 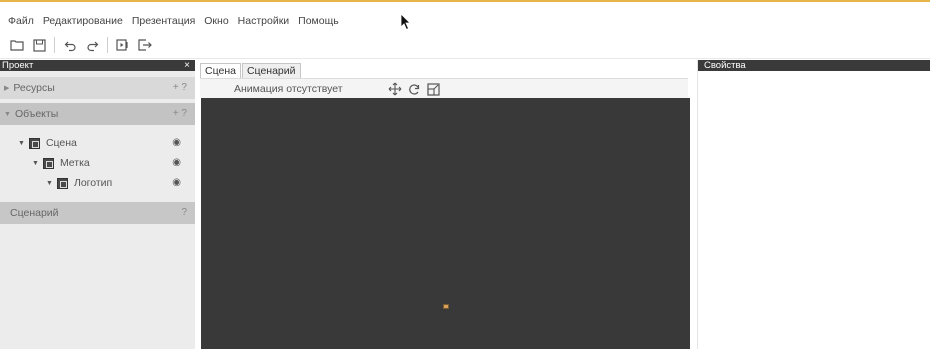 I want to click on project-panel-title: Проект ×, so click(x=97, y=65).